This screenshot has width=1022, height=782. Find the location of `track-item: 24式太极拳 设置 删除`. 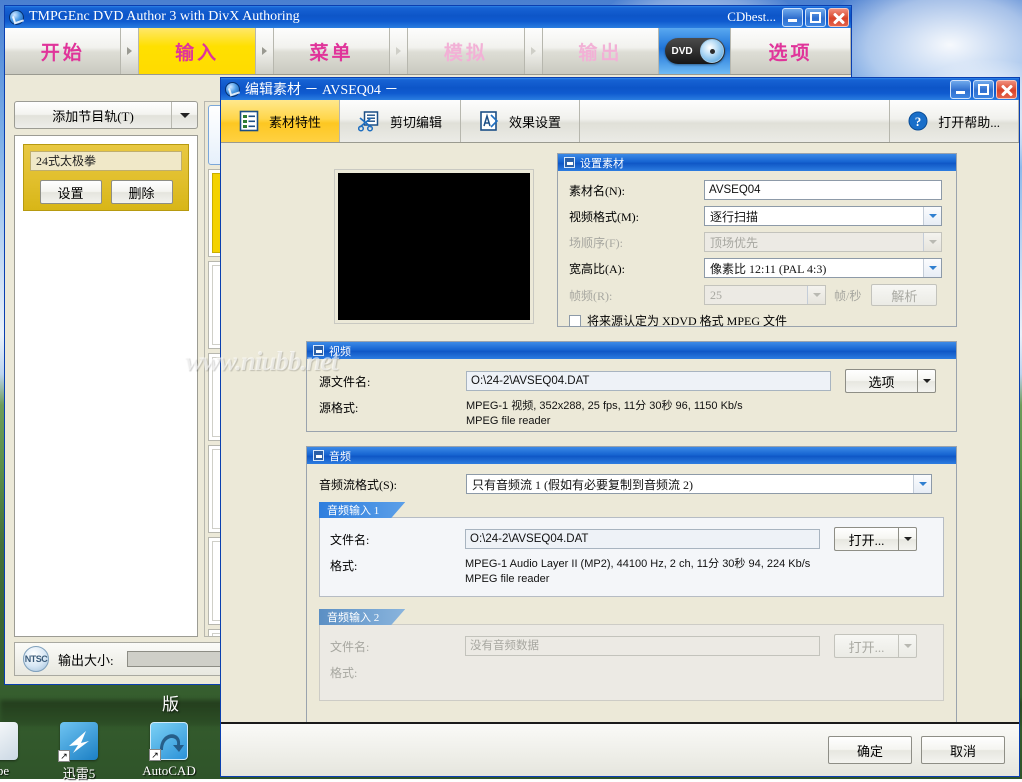

track-item: 24式太极拳 设置 删除 is located at coordinates (106, 177).